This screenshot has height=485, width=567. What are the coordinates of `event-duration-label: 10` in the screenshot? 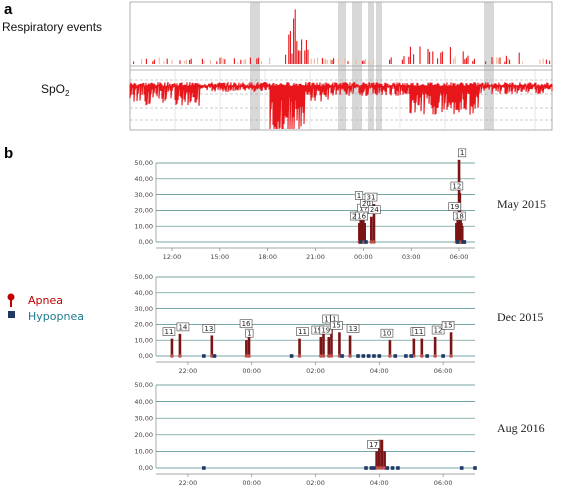 It's located at (386, 334).